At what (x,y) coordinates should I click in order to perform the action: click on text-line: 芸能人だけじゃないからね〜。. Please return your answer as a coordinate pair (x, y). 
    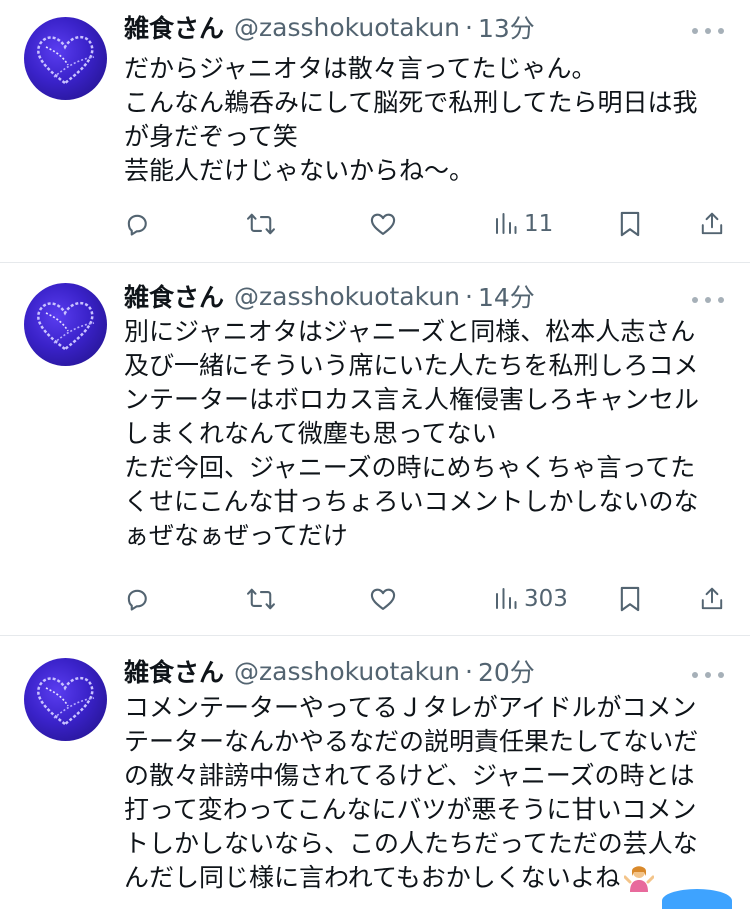
    Looking at the image, I should click on (299, 170).